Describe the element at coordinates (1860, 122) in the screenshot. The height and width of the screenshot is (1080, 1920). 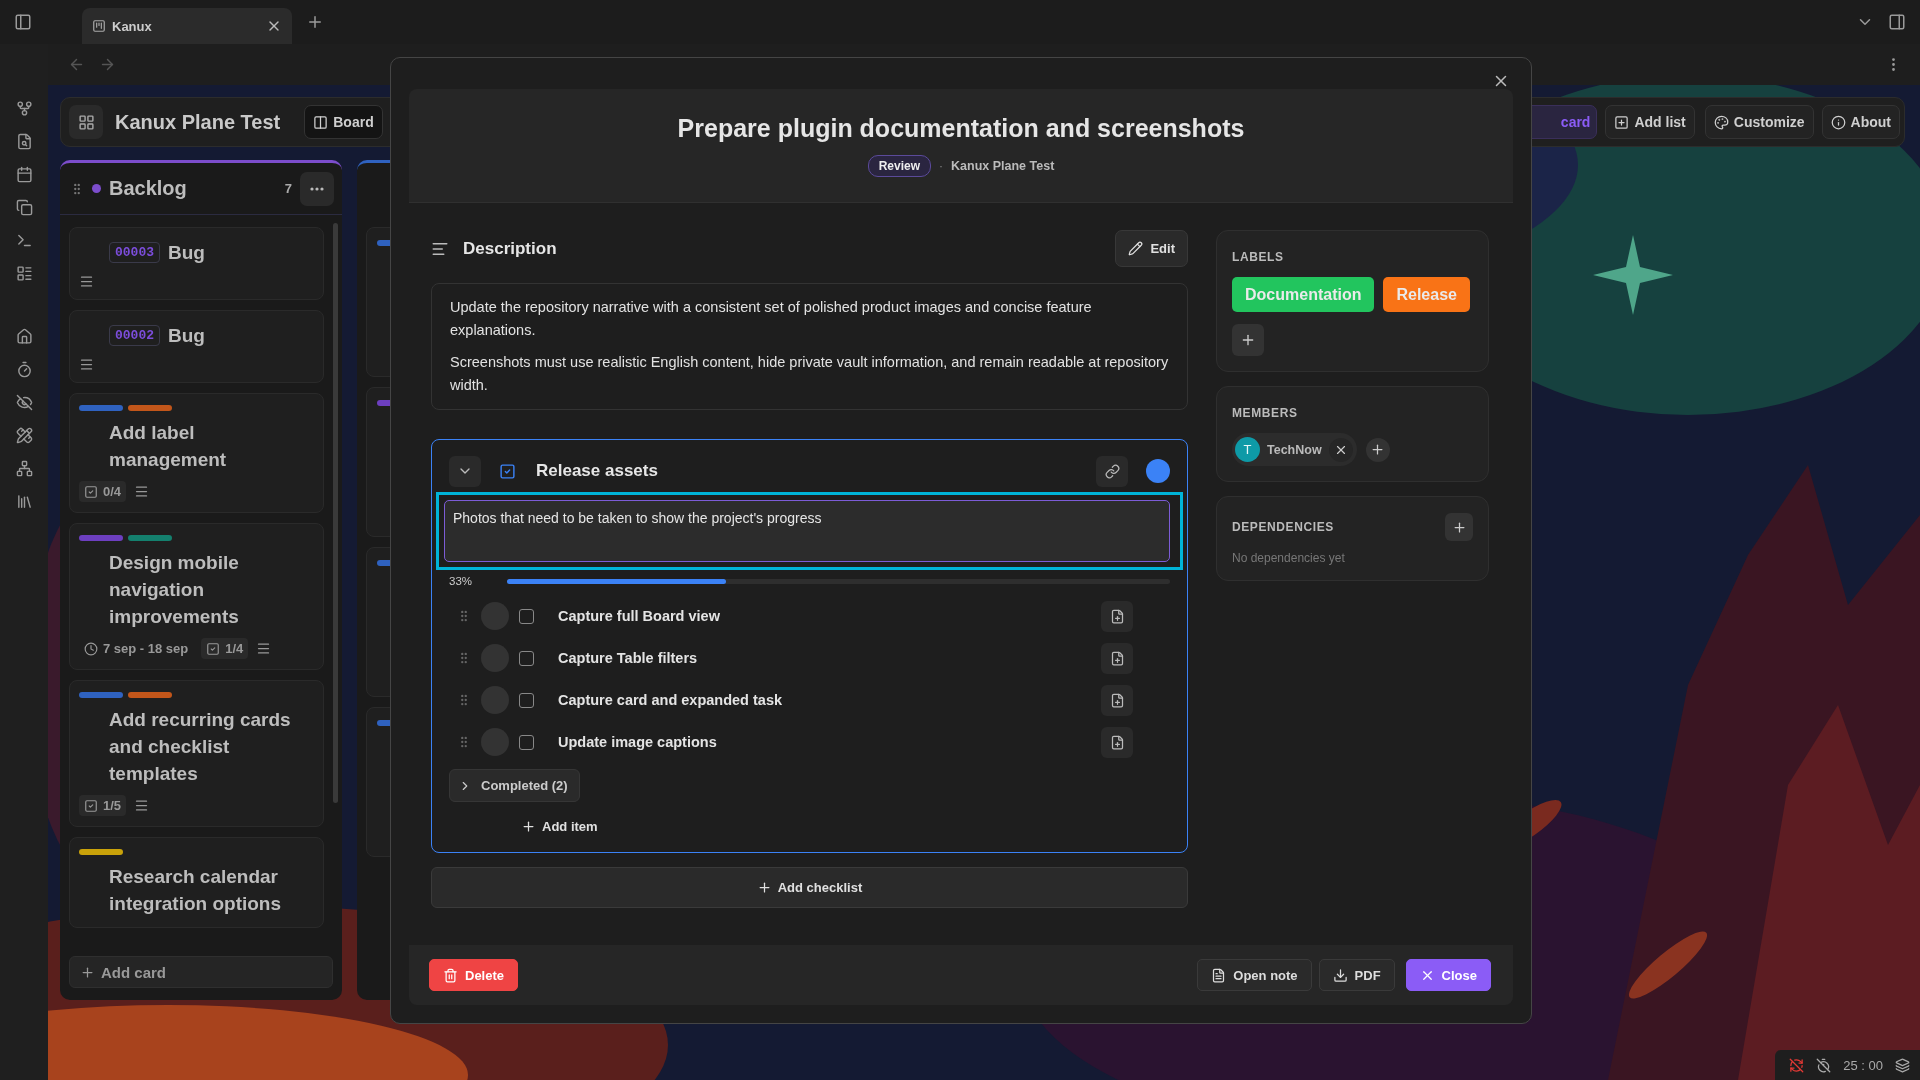
I see `header-button: About` at that location.